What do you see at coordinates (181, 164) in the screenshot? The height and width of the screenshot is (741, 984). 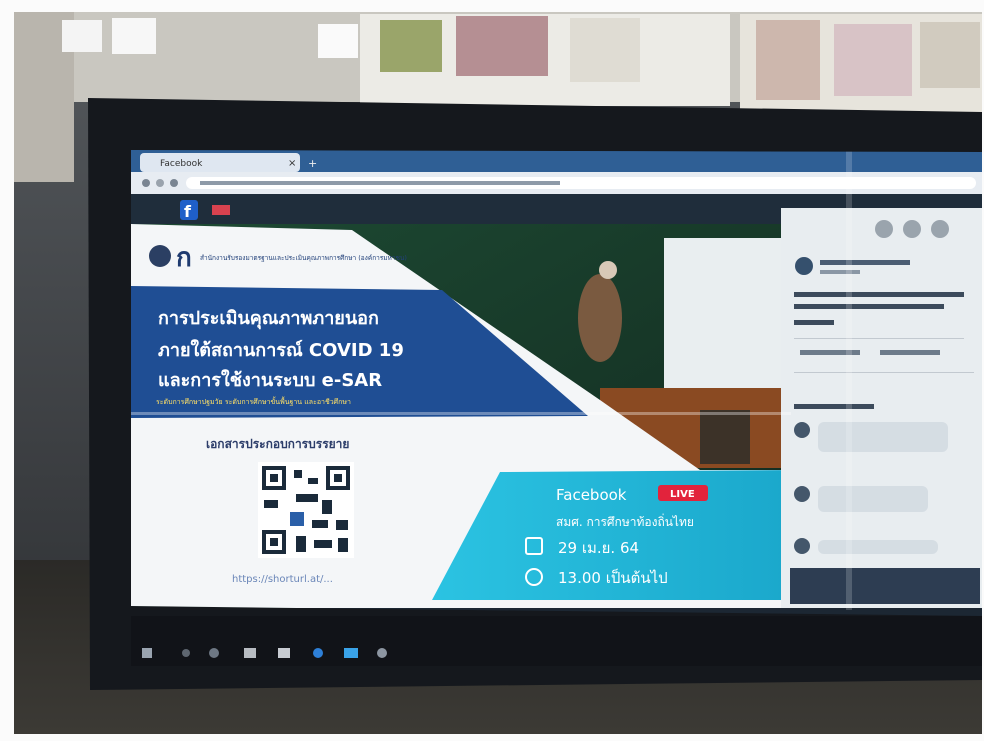 I see `browser-tab-title: Facebook` at bounding box center [181, 164].